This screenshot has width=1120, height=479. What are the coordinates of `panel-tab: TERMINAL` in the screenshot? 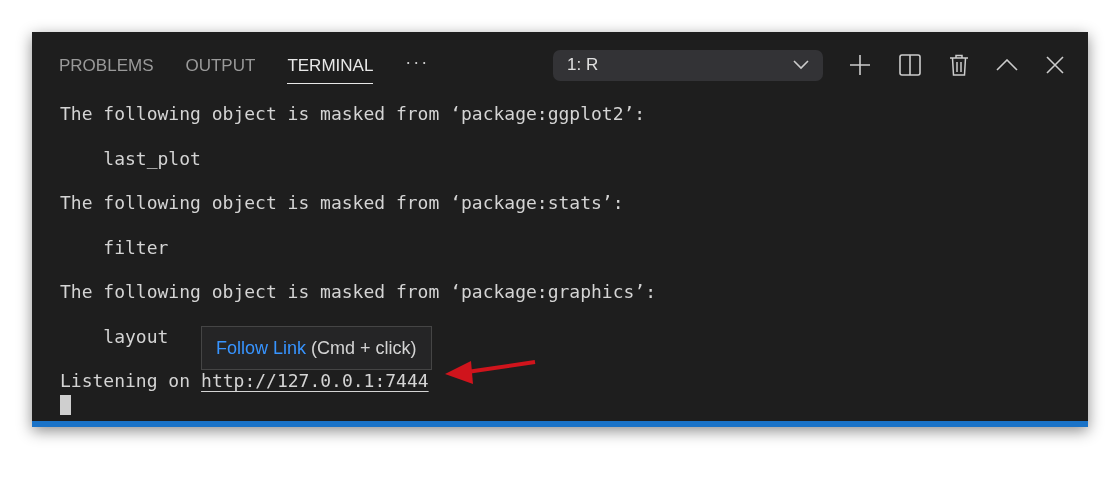 It's located at (330, 66).